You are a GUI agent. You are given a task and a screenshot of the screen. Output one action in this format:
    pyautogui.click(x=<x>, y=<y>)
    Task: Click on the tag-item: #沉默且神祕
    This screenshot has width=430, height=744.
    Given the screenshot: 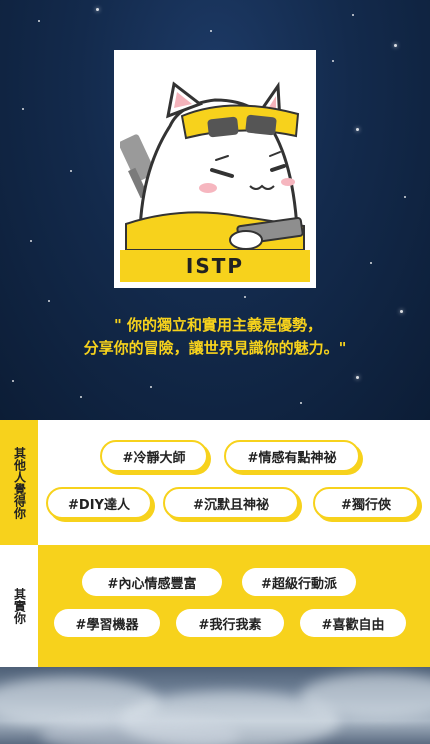 What is the action you would take?
    pyautogui.click(x=231, y=503)
    